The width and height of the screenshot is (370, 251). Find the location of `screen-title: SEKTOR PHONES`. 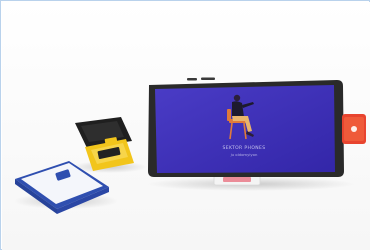

screen-title: SEKTOR PHONES is located at coordinates (244, 148).